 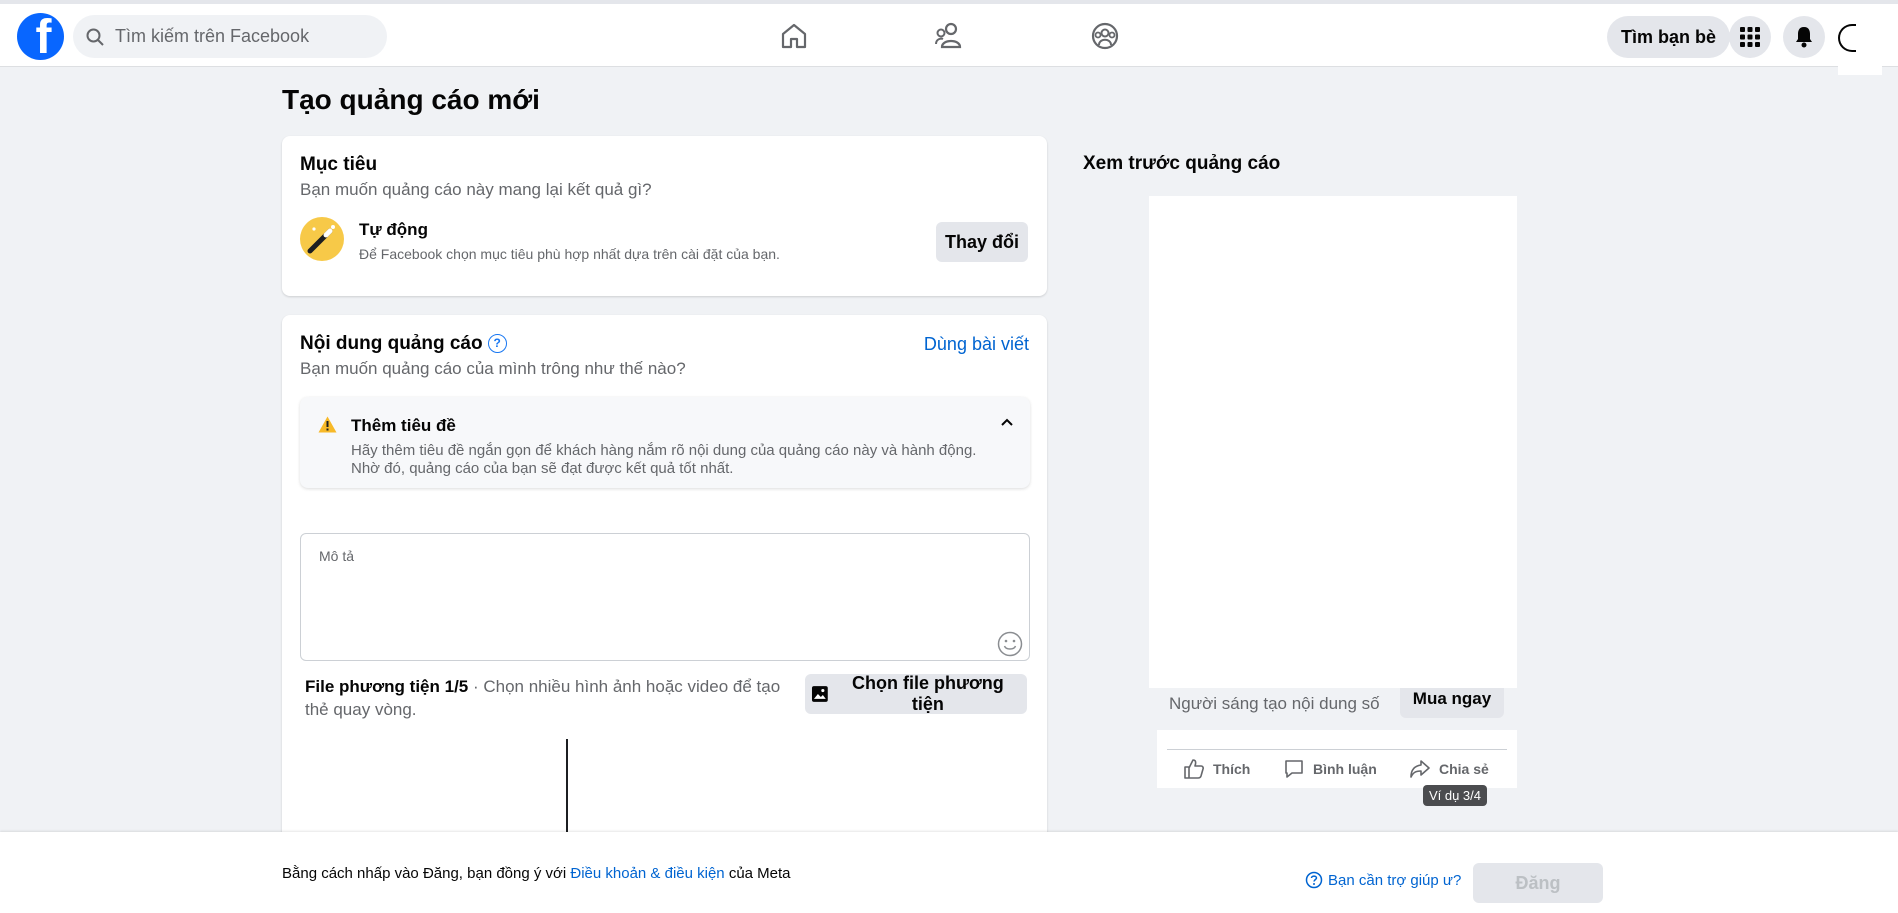 I want to click on emoji-icon, so click(x=1010, y=644).